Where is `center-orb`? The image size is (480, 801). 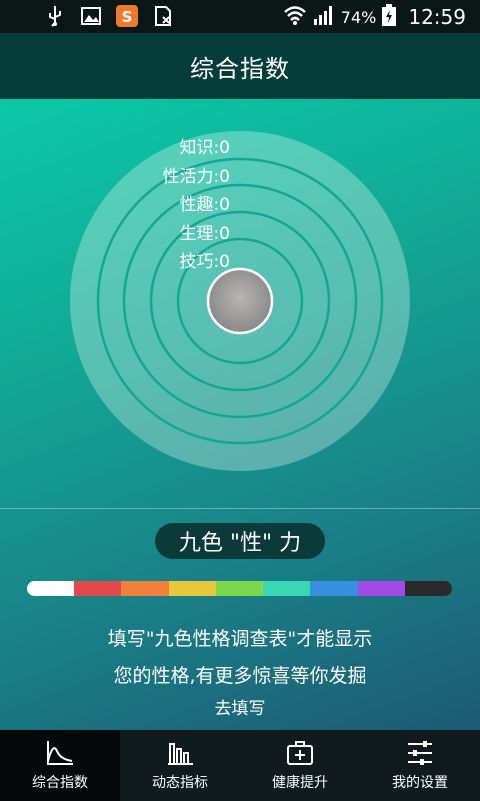
center-orb is located at coordinates (240, 301).